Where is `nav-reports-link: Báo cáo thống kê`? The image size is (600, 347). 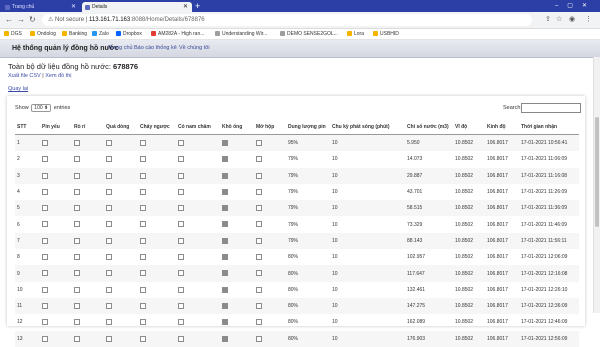 nav-reports-link: Báo cáo thống kê is located at coordinates (155, 48).